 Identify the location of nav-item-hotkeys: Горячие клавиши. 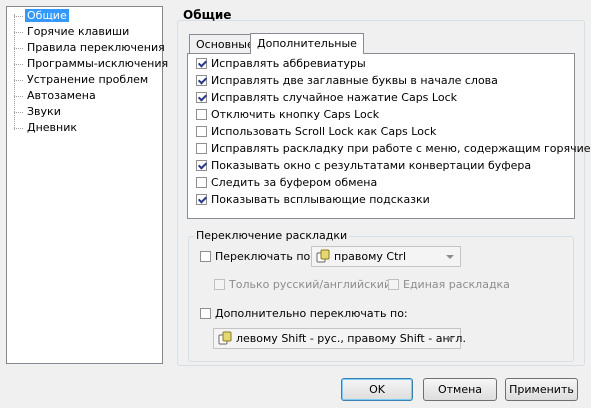
(72, 32).